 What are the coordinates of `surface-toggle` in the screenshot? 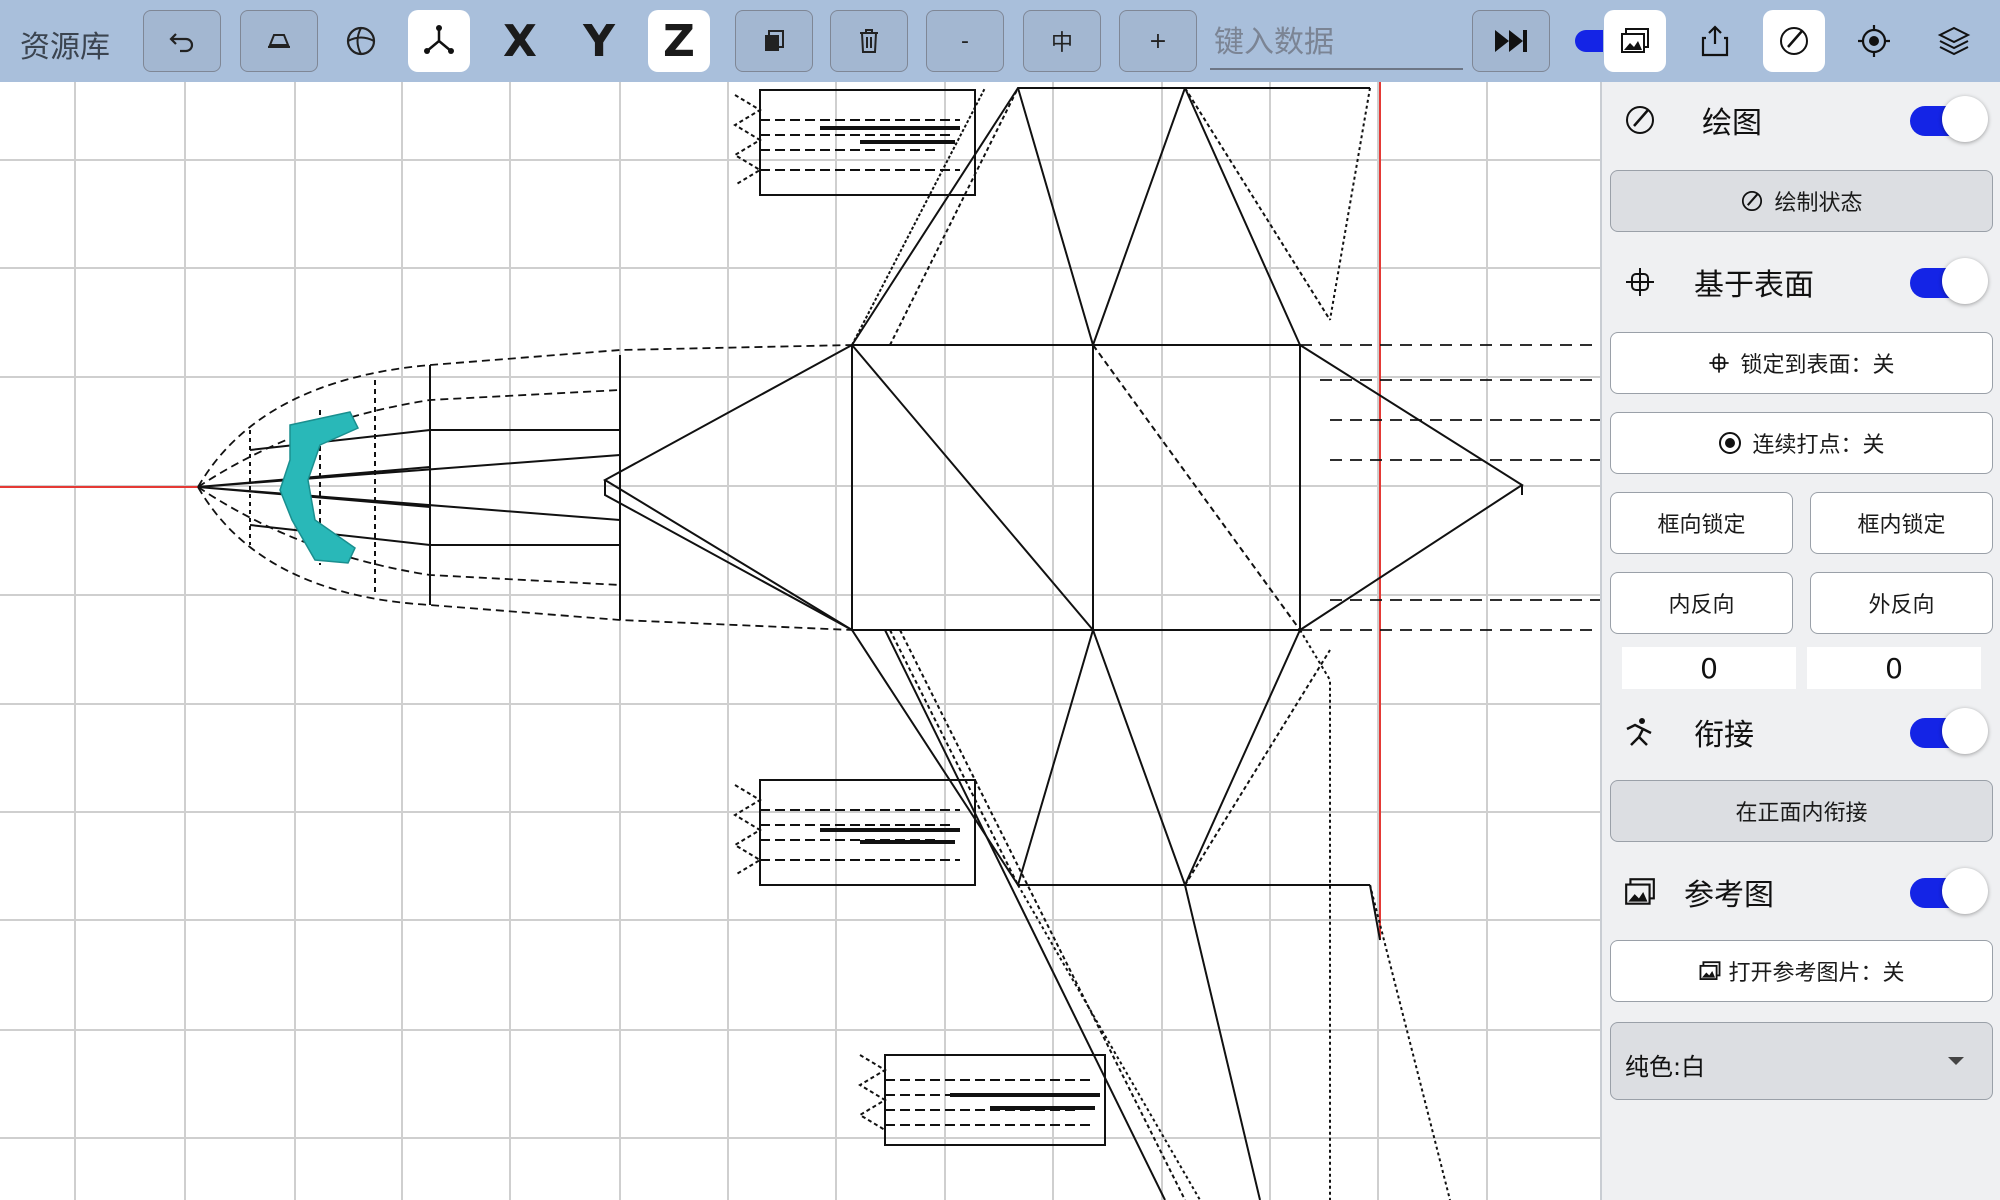 It's located at (1949, 282).